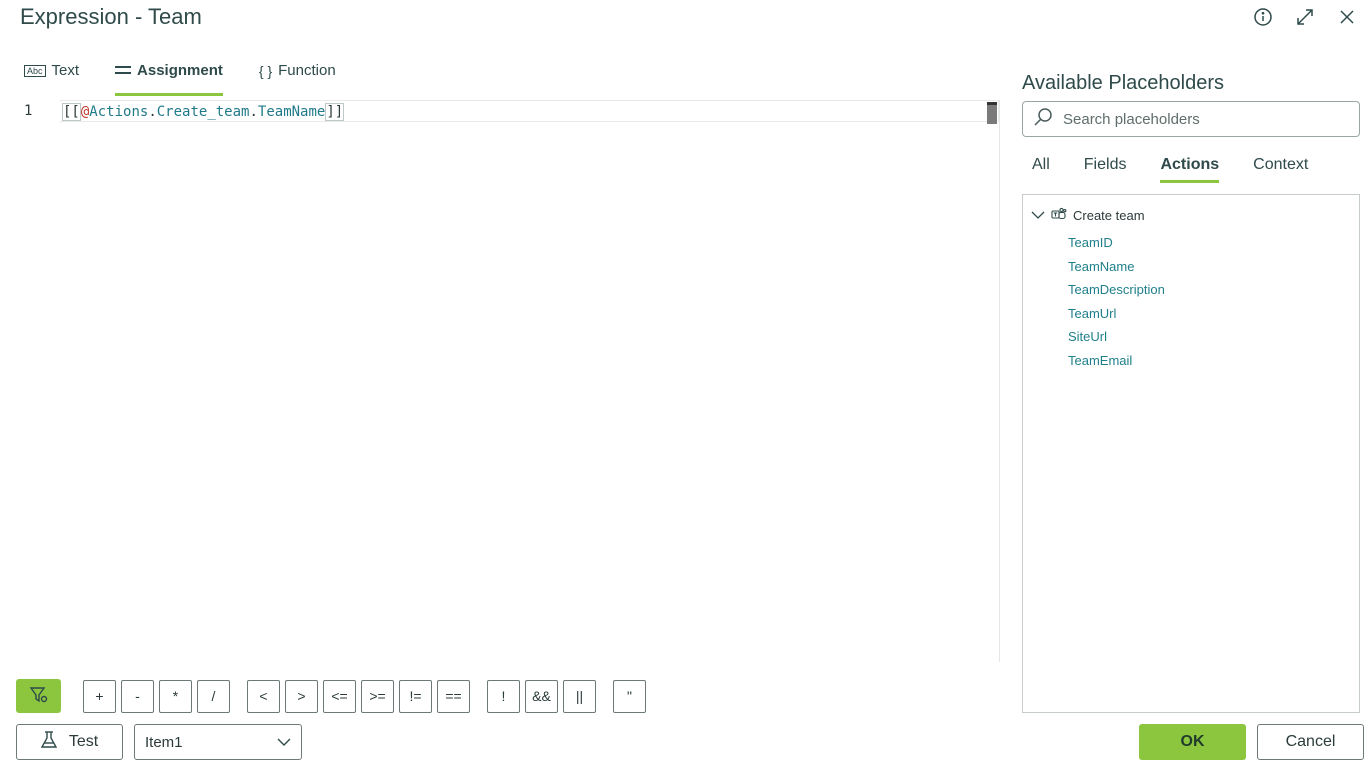  What do you see at coordinates (1347, 17) in the screenshot?
I see `close-icon` at bounding box center [1347, 17].